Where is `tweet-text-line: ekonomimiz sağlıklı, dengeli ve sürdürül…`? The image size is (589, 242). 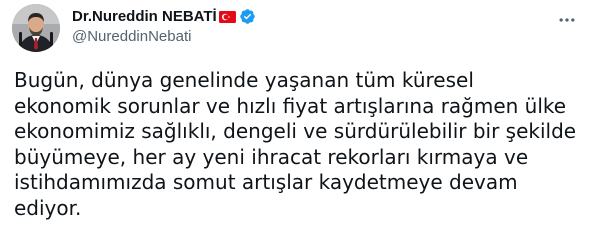 tweet-text-line: ekonomimiz sağlıklı, dengeli ve sürdürül… is located at coordinates (295, 131).